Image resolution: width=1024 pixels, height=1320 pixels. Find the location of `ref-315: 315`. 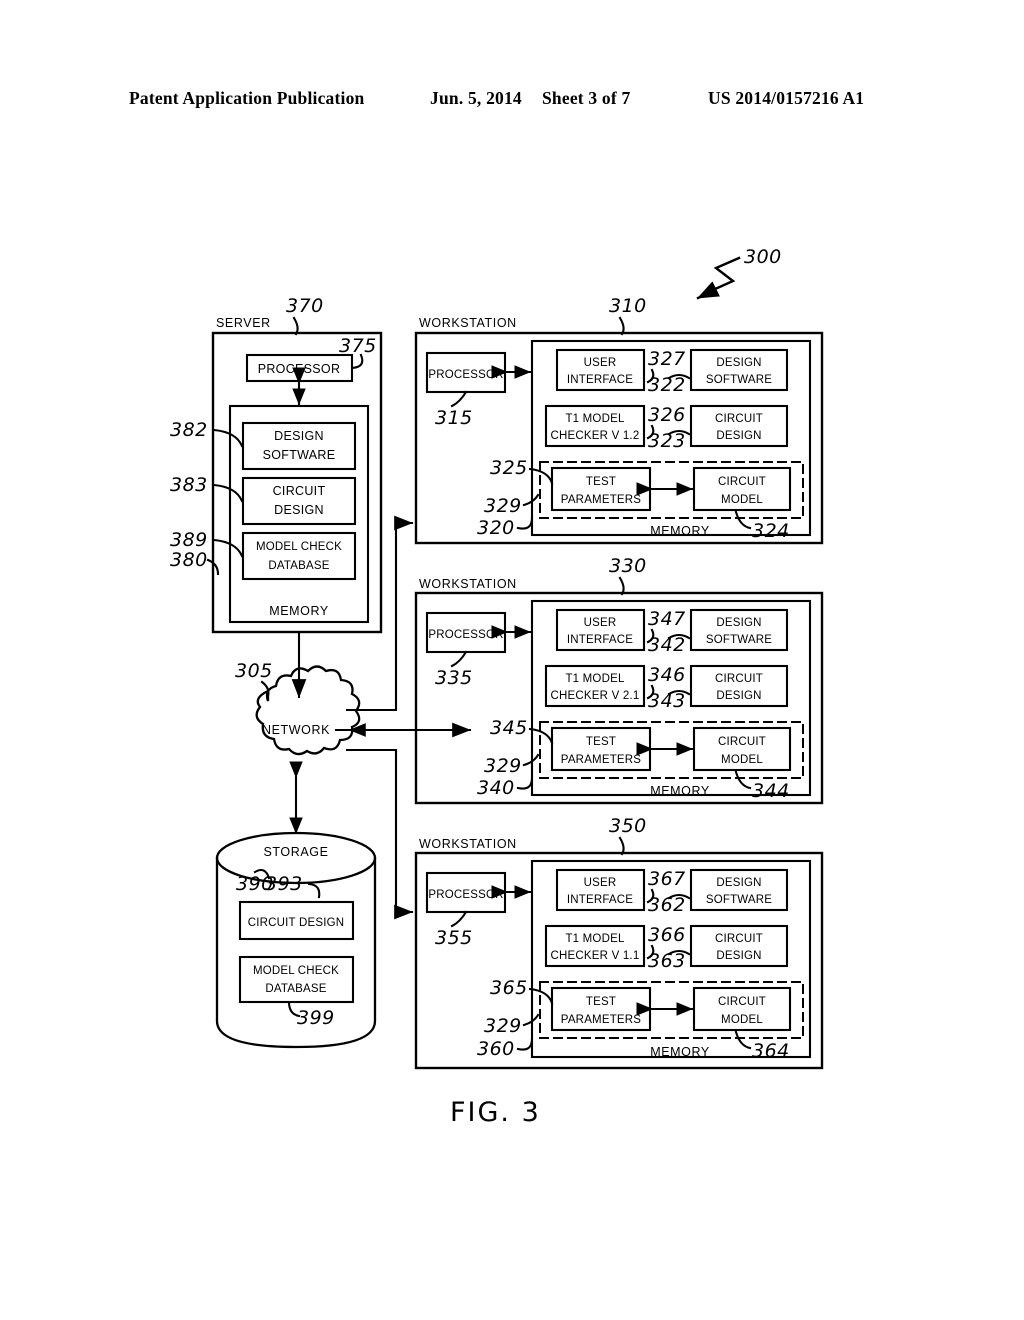

ref-315: 315 is located at coordinates (454, 418).